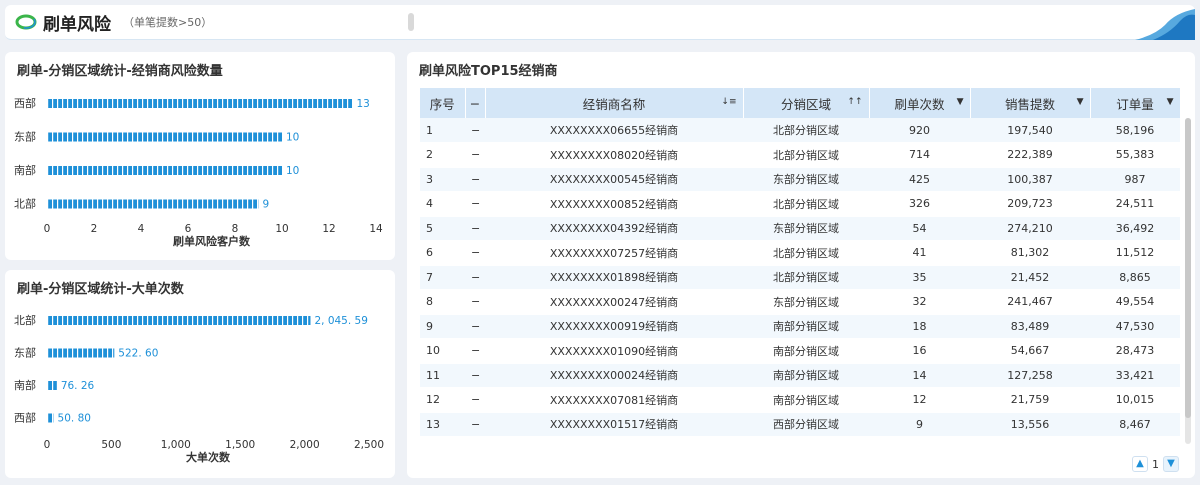  Describe the element at coordinates (1030, 103) in the screenshot. I see `col-header-sales: 销售提数 ▼` at that location.